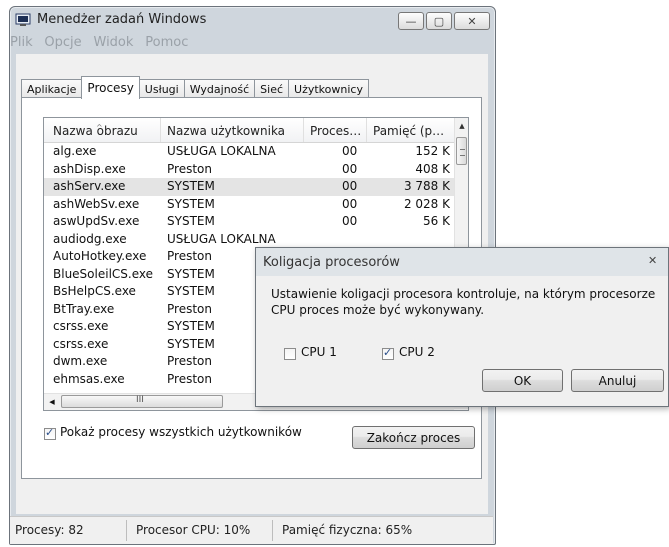 This screenshot has width=669, height=547. I want to click on maximize-button: ▢, so click(439, 21).